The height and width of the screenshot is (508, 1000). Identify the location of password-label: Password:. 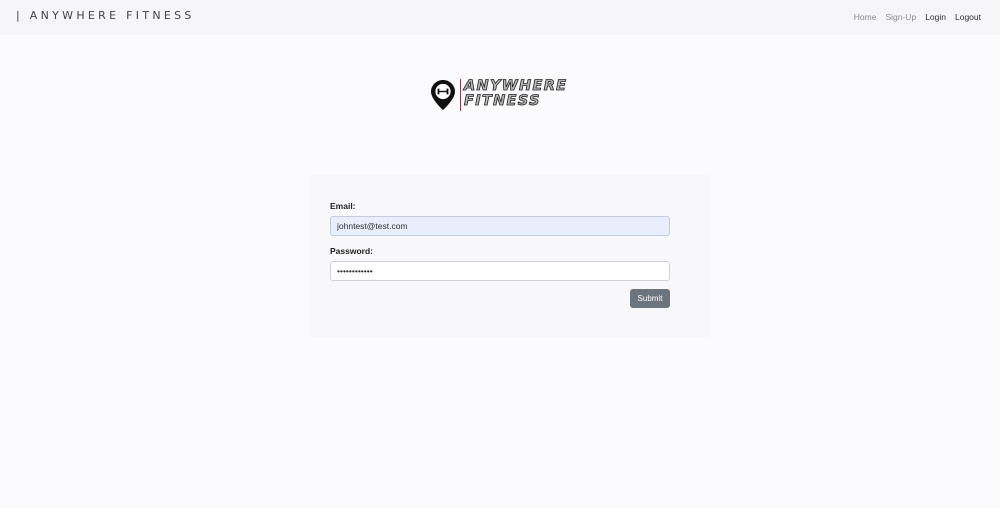
(351, 251).